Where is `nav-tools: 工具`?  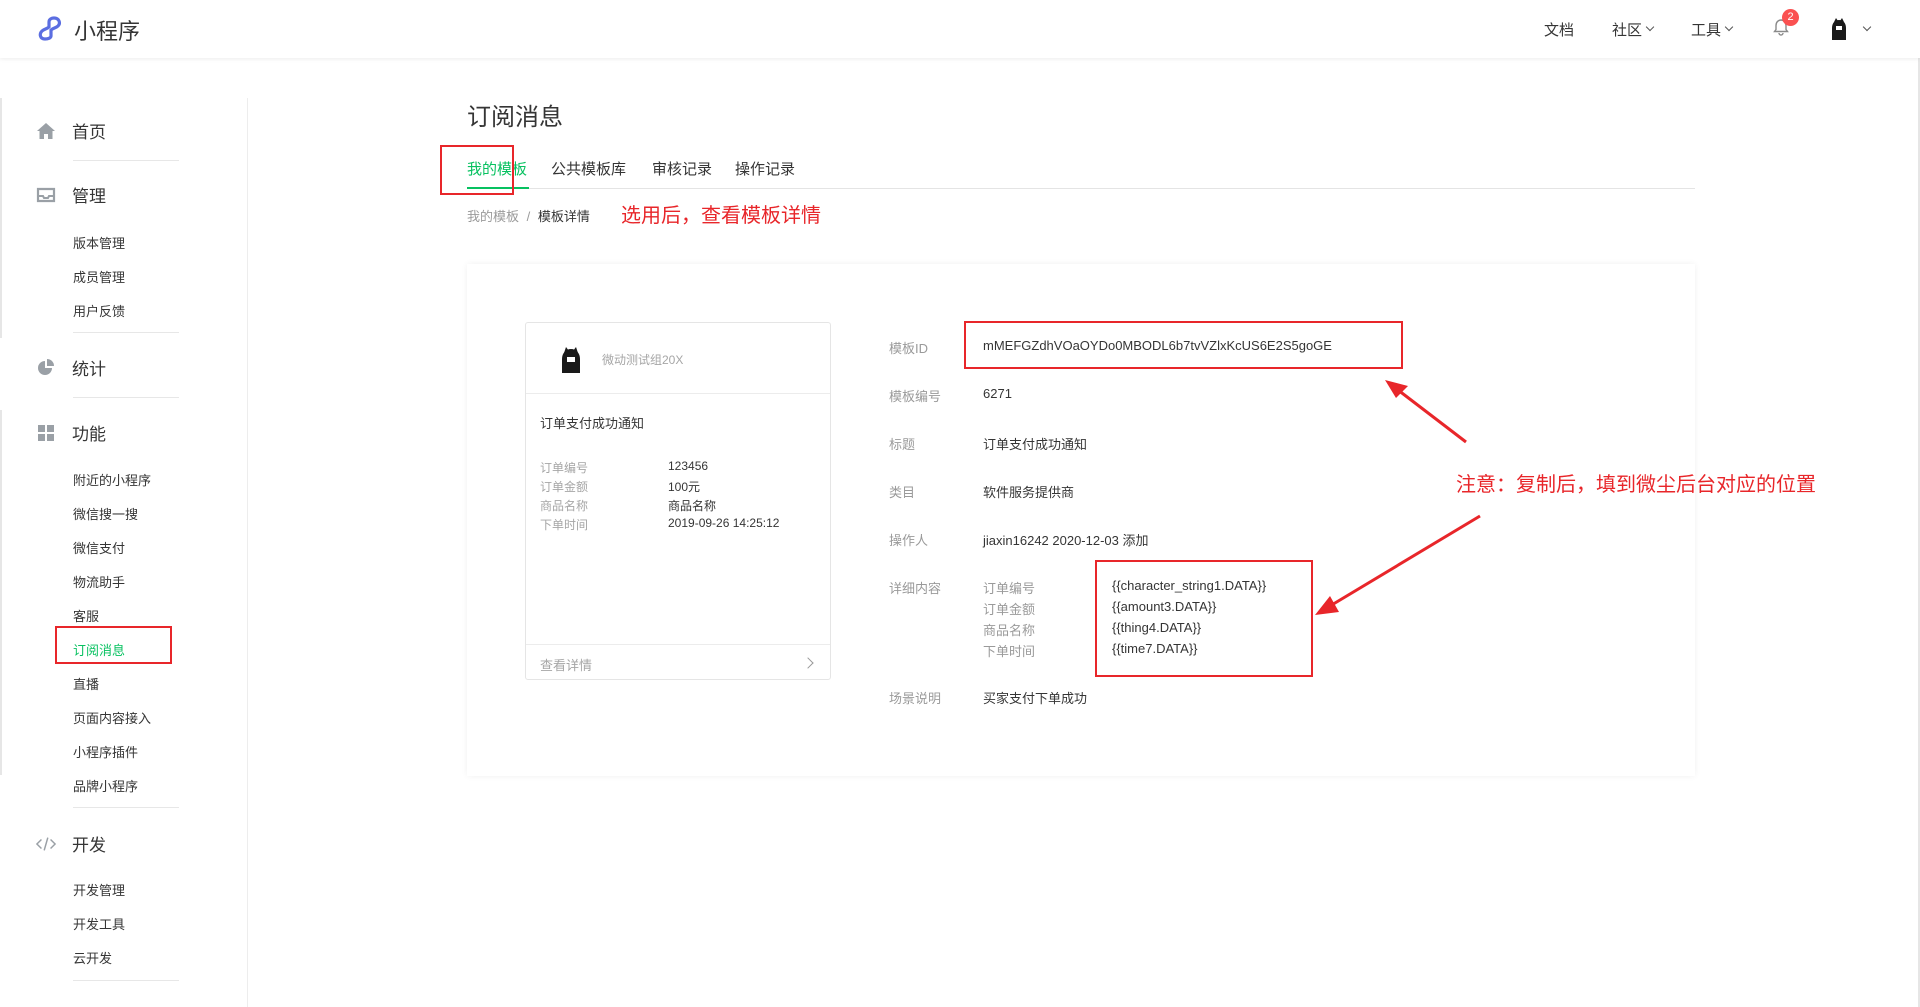 nav-tools: 工具 is located at coordinates (1712, 29).